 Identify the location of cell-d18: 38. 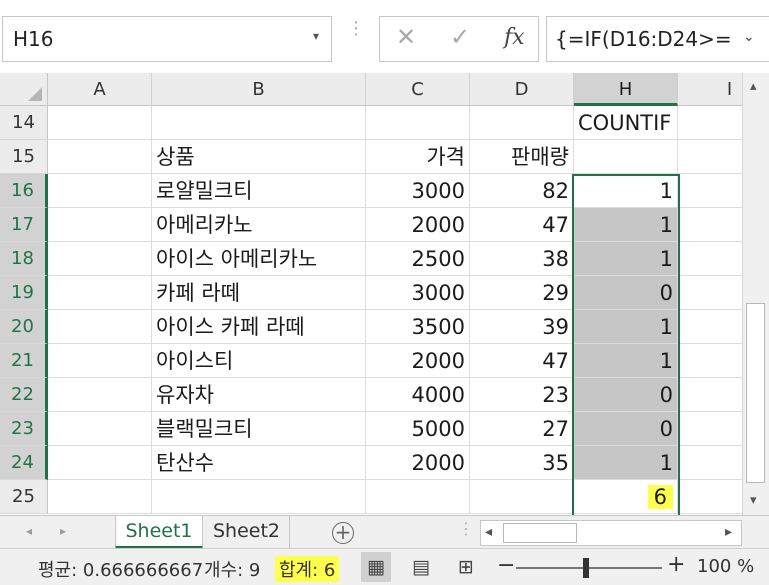
(522, 259).